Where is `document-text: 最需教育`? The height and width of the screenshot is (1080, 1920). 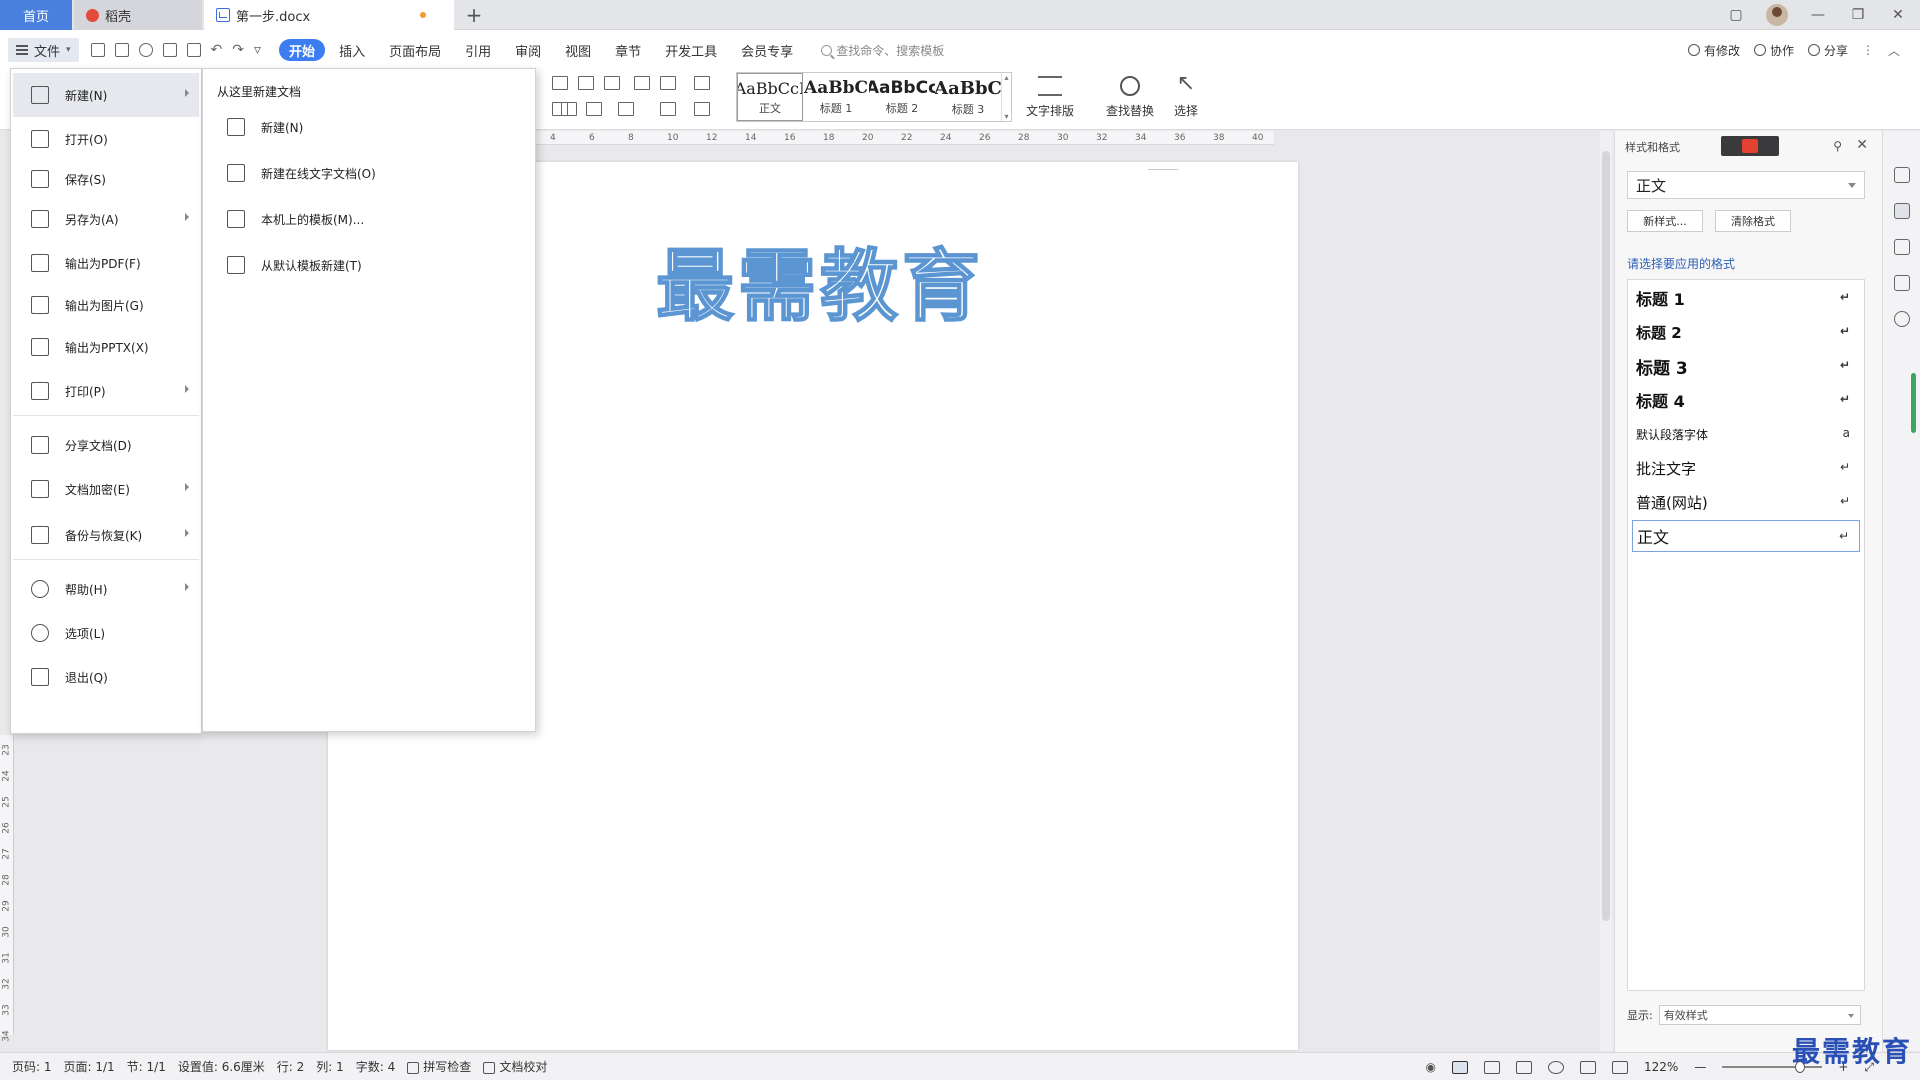
document-text: 最需教育 is located at coordinates (819, 280).